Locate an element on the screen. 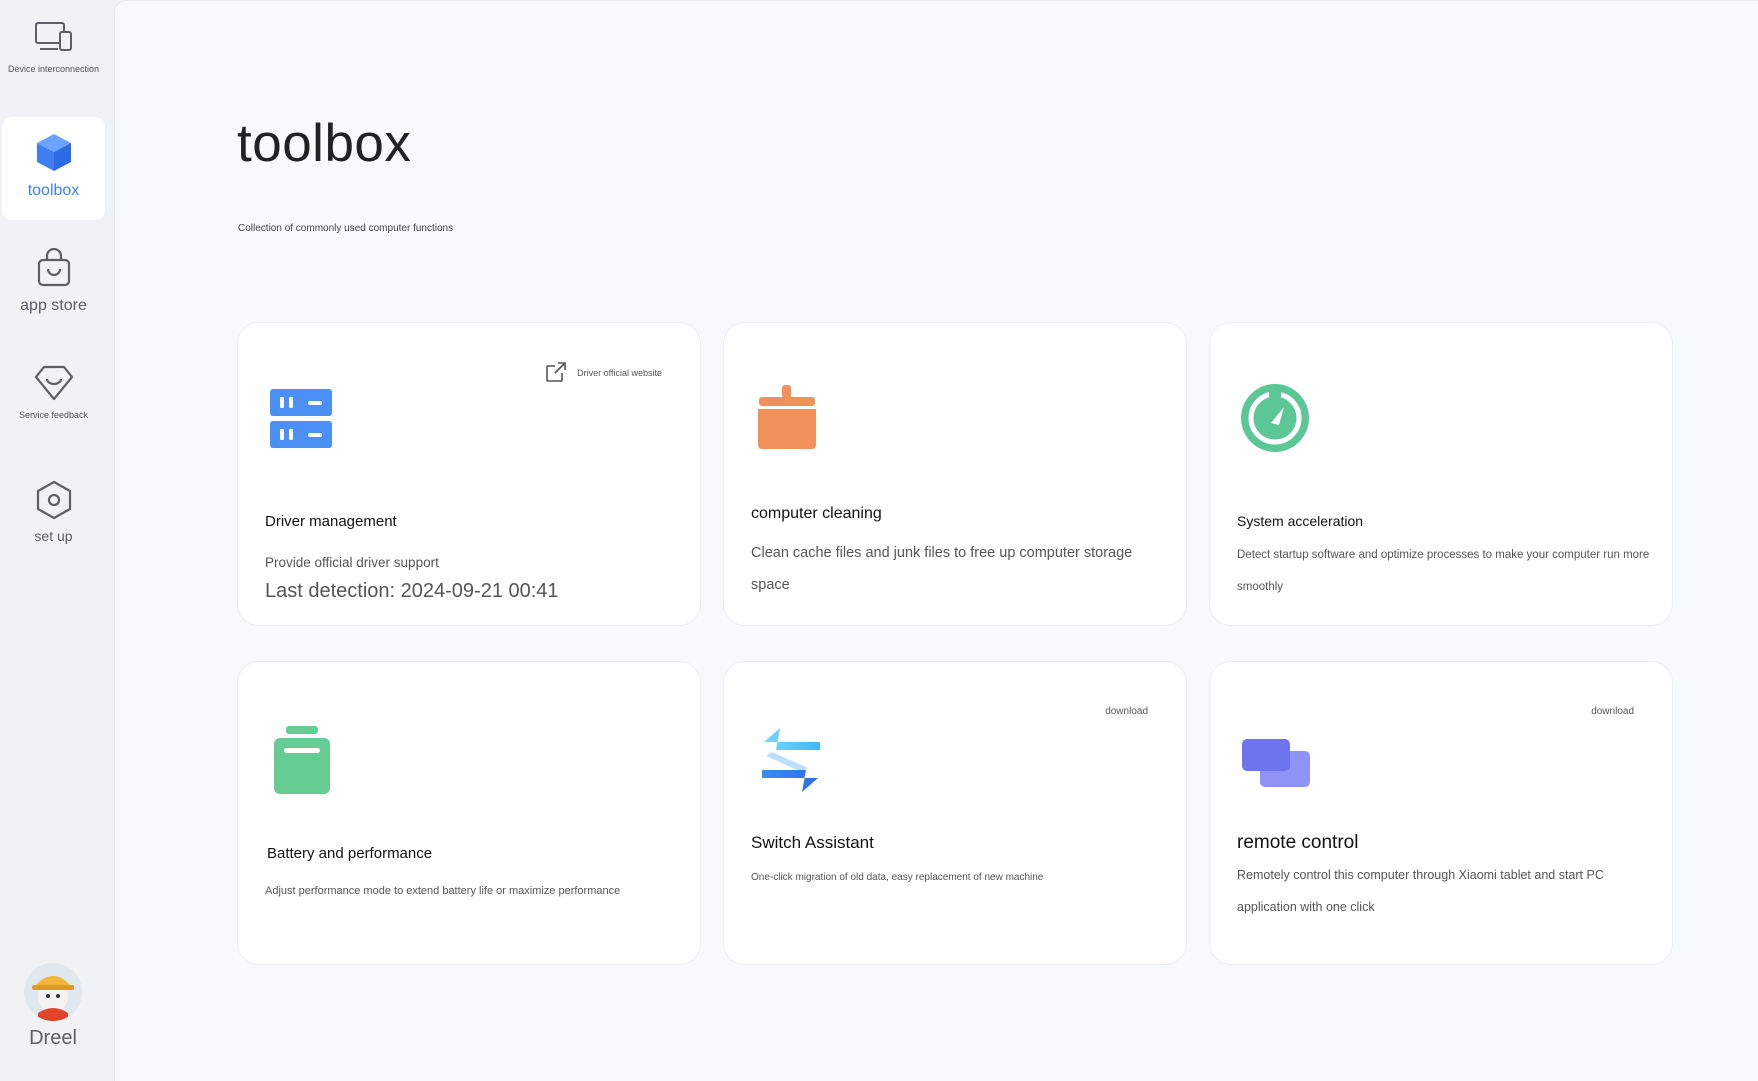 This screenshot has height=1081, width=1758. devices-icon is located at coordinates (54, 38).